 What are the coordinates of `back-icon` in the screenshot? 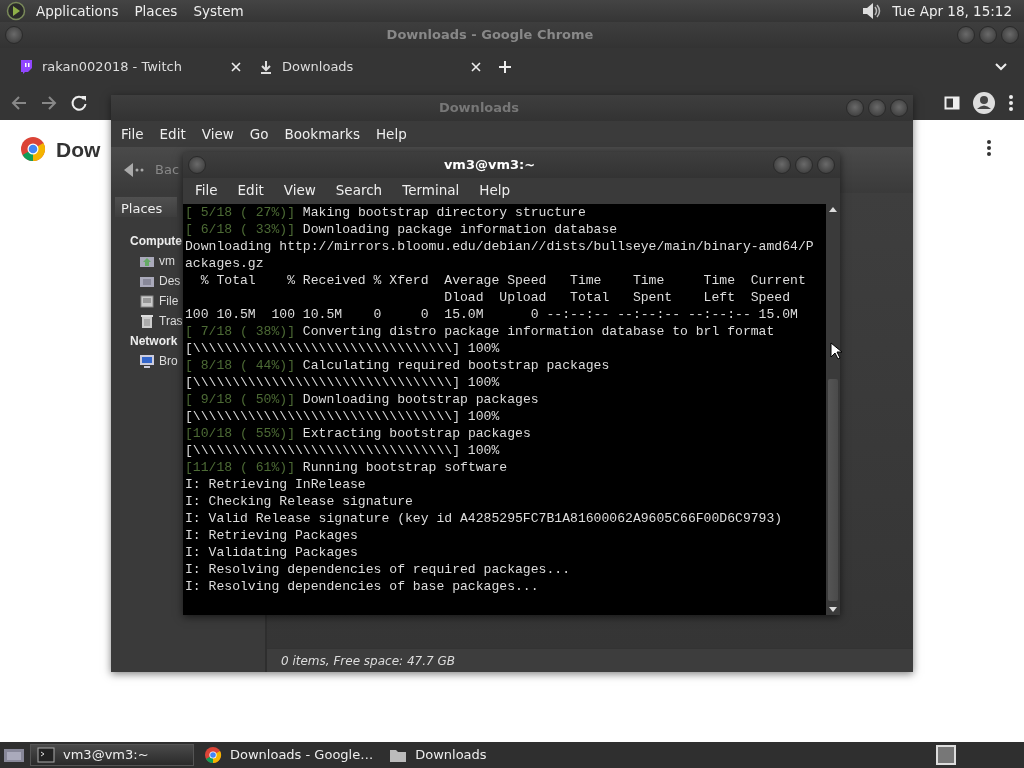 It's located at (19, 103).